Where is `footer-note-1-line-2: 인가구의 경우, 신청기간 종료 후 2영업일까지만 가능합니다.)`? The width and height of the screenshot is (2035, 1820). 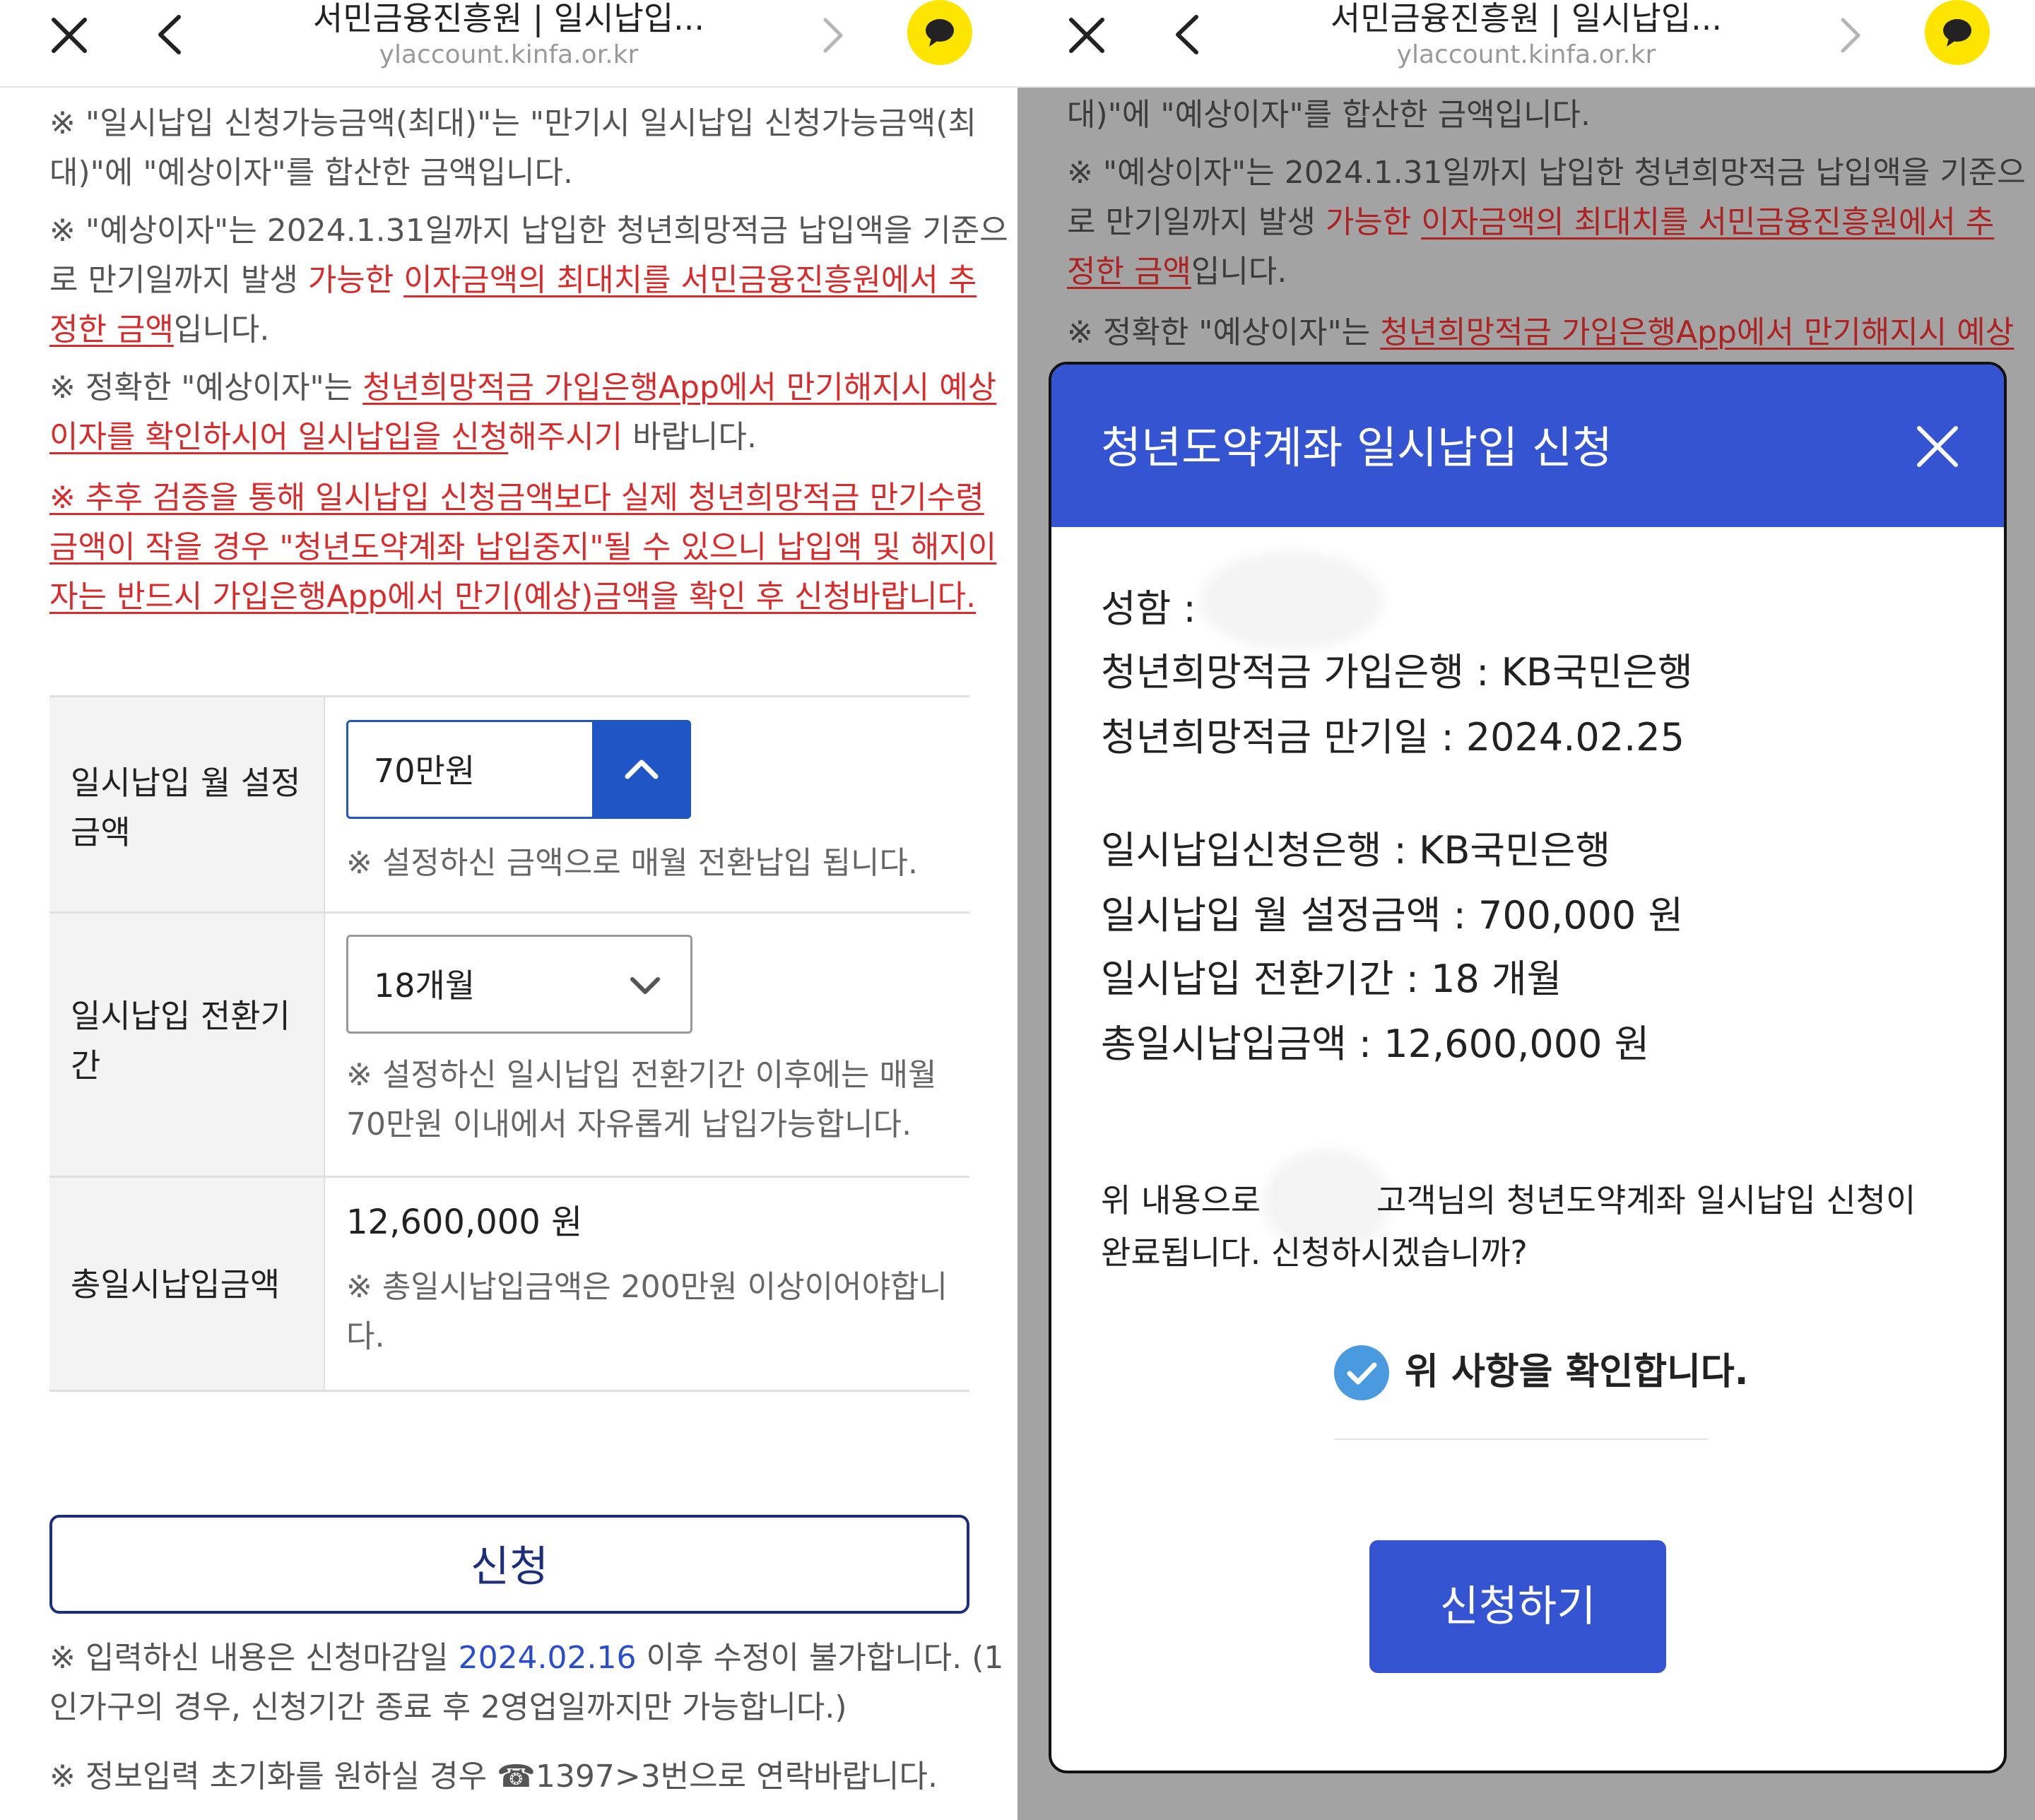
footer-note-1-line-2: 인가구의 경우, 신청기간 종료 후 2영업일까지만 가능합니다.) is located at coordinates (448, 1707).